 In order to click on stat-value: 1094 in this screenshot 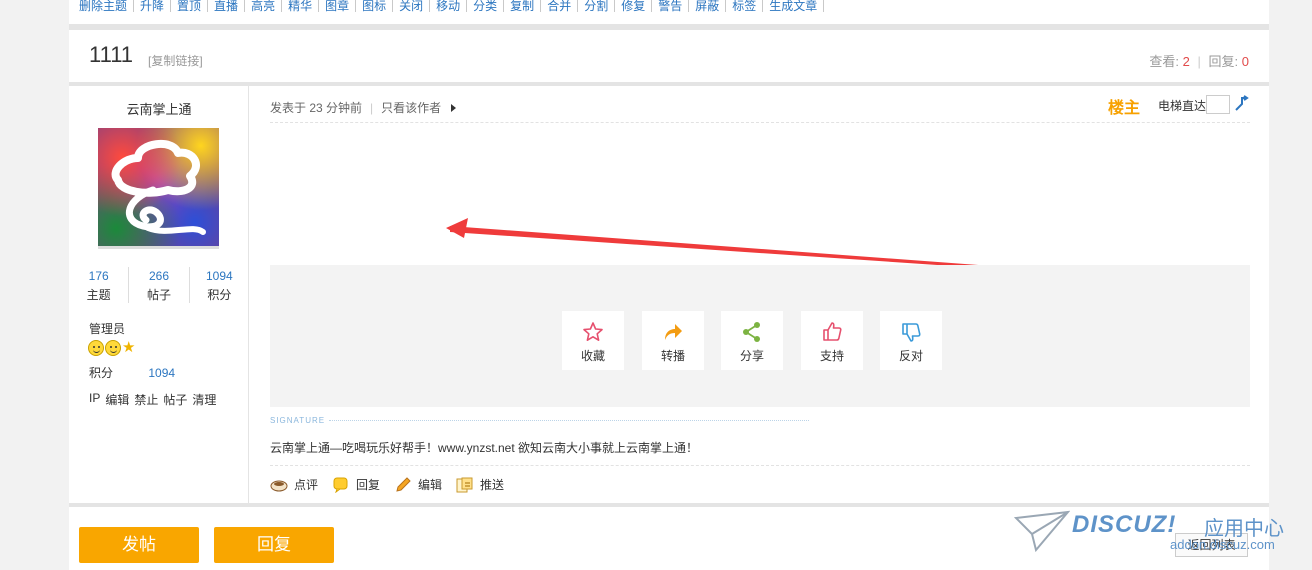, I will do `click(219, 276)`.